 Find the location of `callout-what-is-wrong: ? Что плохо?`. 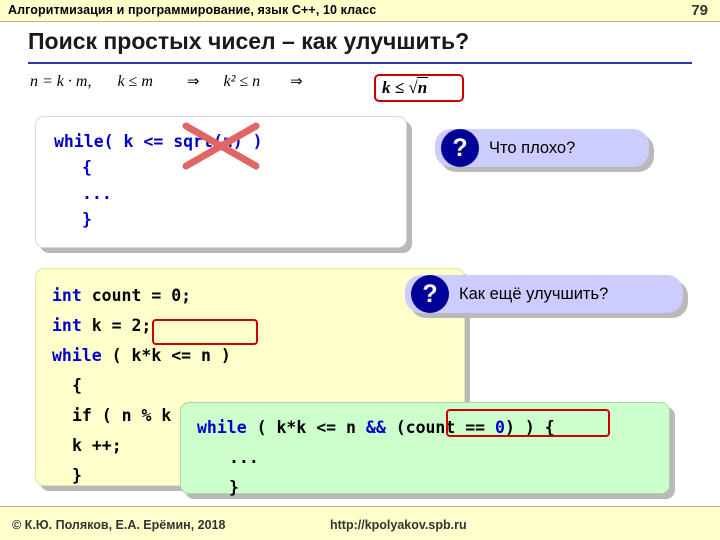

callout-what-is-wrong: ? Что плохо? is located at coordinates (542, 148).